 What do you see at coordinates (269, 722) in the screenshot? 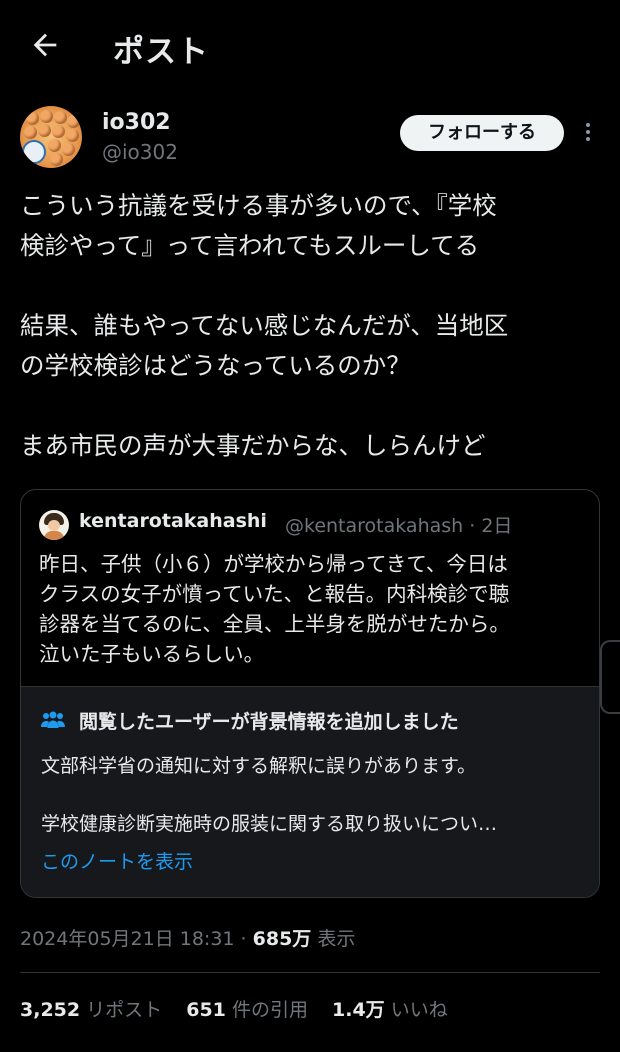
I see `note-title: 閲覧したユーザーが背景情報を追加しました` at bounding box center [269, 722].